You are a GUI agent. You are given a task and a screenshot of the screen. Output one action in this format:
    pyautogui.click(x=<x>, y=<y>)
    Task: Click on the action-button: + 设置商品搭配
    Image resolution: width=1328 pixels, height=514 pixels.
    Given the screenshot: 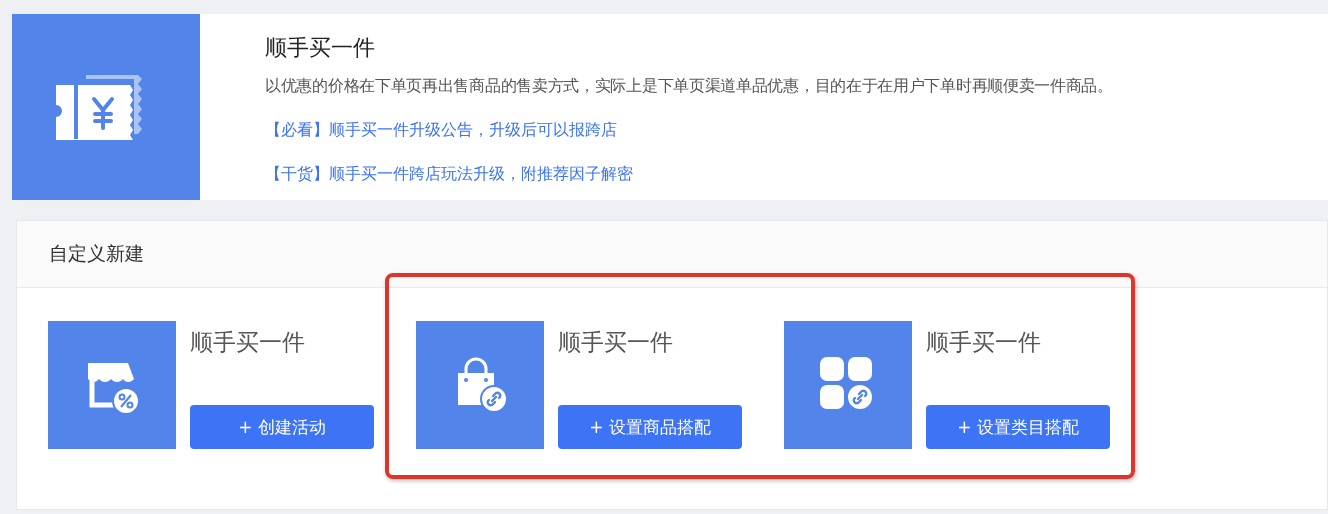 What is the action you would take?
    pyautogui.click(x=650, y=427)
    